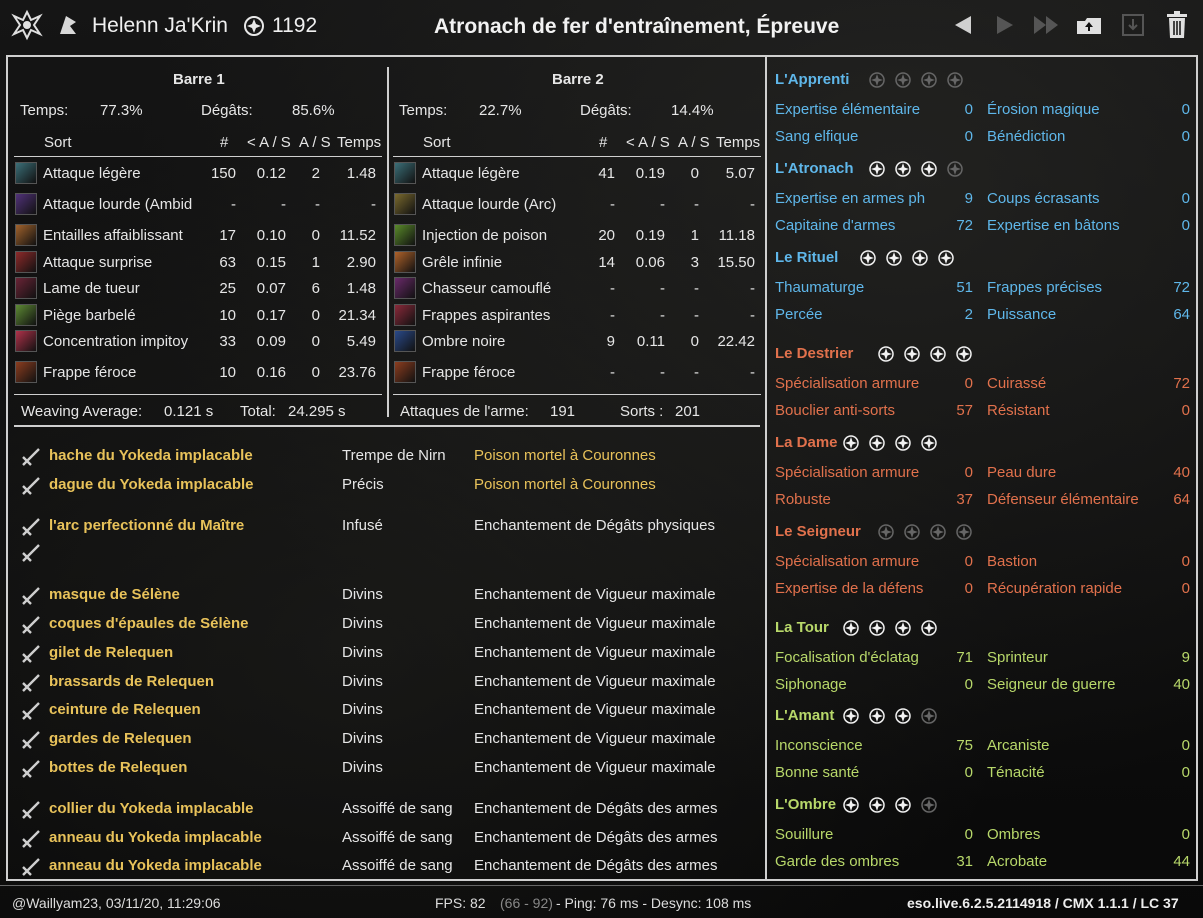 The image size is (1203, 918). I want to click on gear-item-name: gardes de Relequen, so click(120, 738).